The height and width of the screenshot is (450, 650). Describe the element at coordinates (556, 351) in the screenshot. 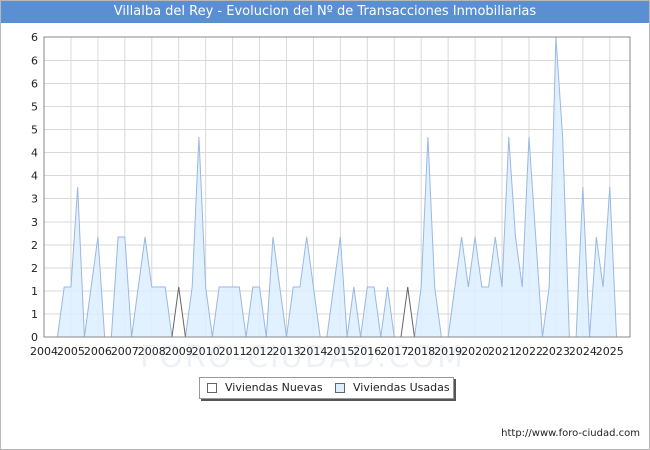

I see `x-tick-label: 2023` at that location.